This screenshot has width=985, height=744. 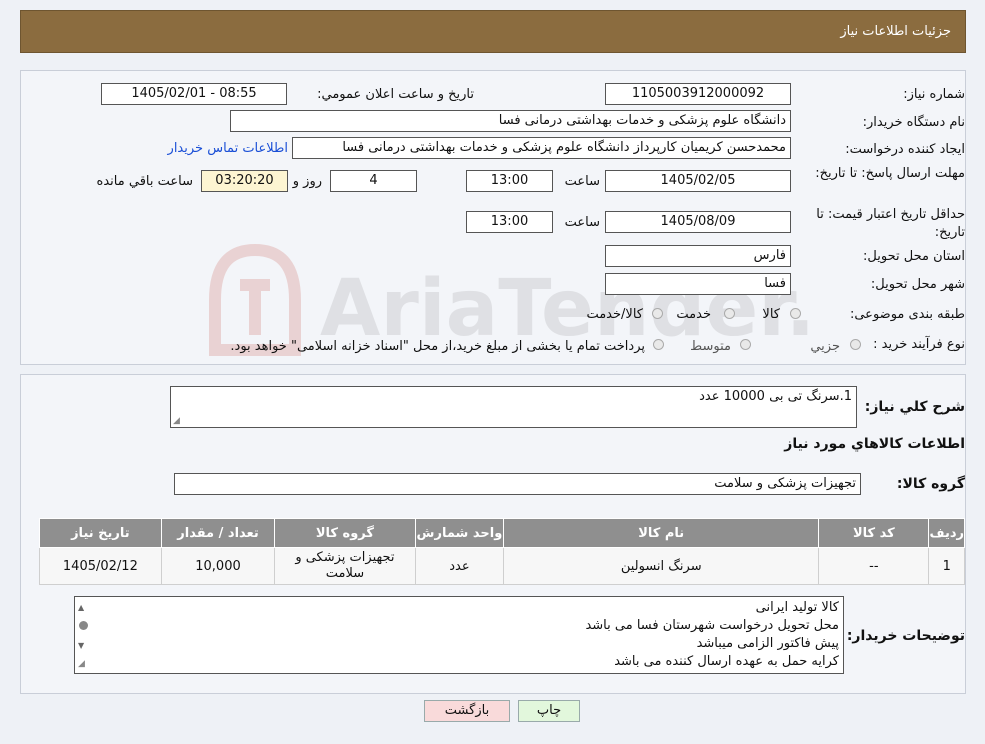 What do you see at coordinates (767, 643) in the screenshot?
I see `note-line: پیش فاکتور الزامی میباشد` at bounding box center [767, 643].